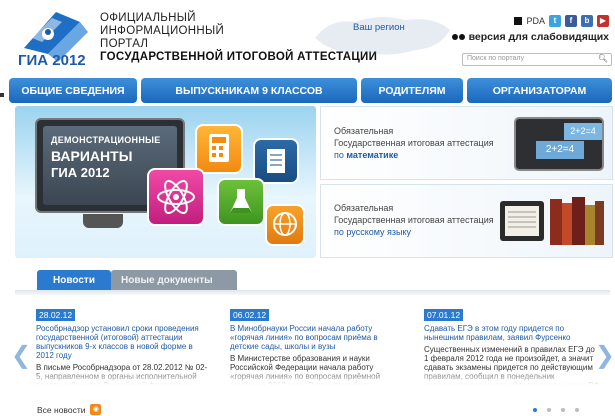 This screenshot has height=416, width=615. Describe the element at coordinates (412, 90) in the screenshot. I see `nav-parents: РОДИТЕЛЯМ` at that location.